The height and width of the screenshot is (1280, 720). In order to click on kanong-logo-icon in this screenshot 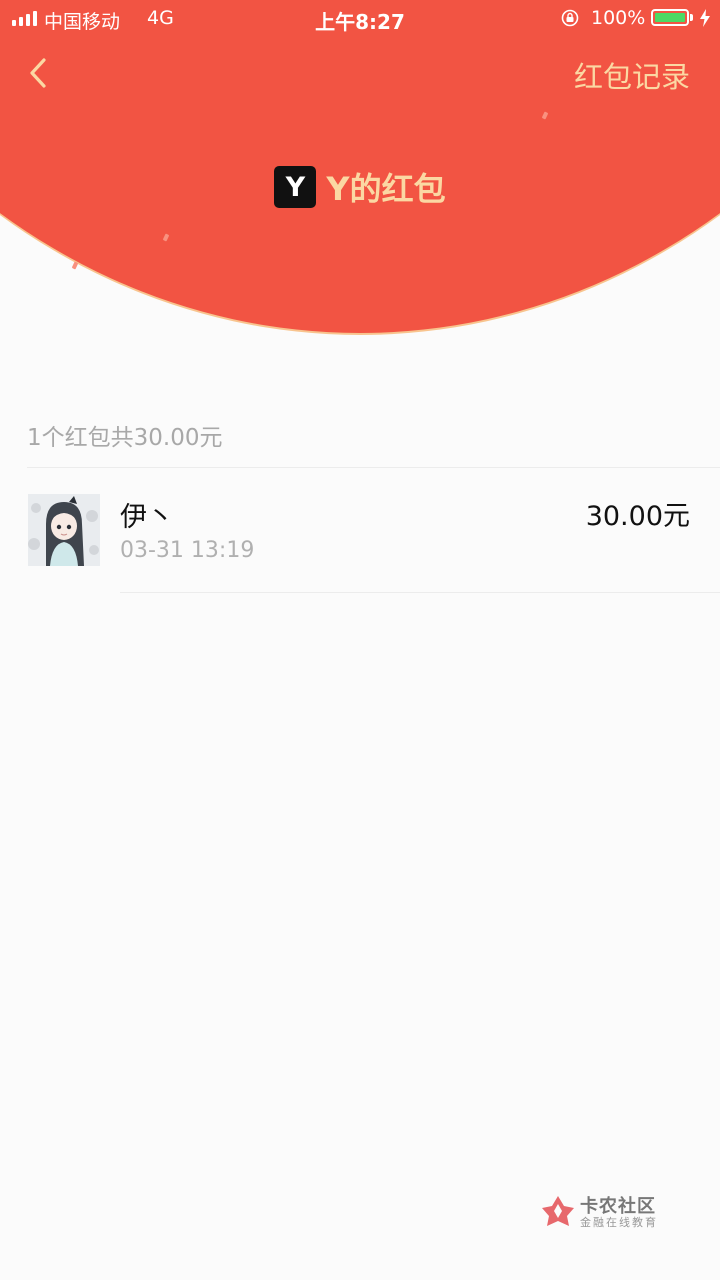, I will do `click(558, 1211)`.